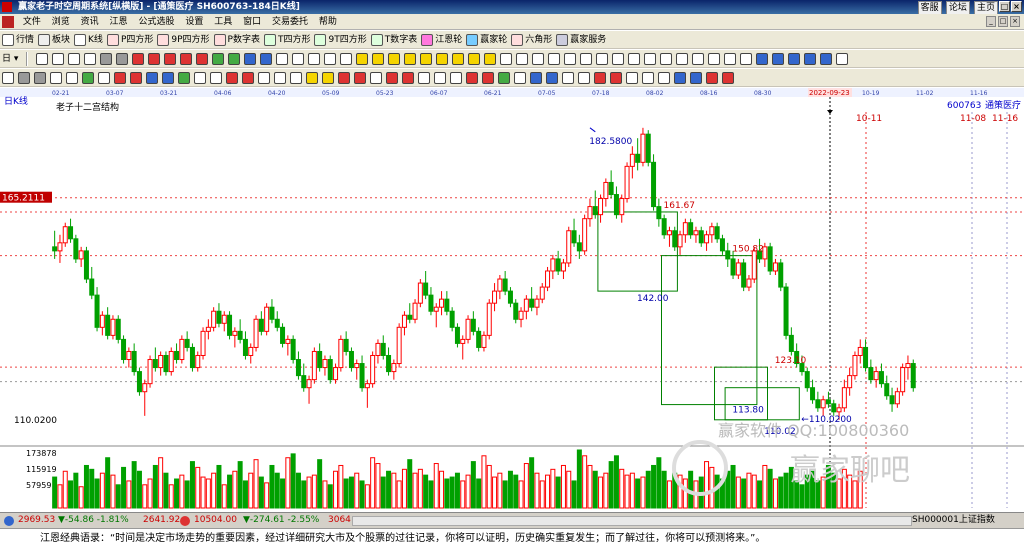 This screenshot has width=1024, height=548. What do you see at coordinates (340, 40) in the screenshot?
I see `toolbar-button-9t-square: 9T四方形` at bounding box center [340, 40].